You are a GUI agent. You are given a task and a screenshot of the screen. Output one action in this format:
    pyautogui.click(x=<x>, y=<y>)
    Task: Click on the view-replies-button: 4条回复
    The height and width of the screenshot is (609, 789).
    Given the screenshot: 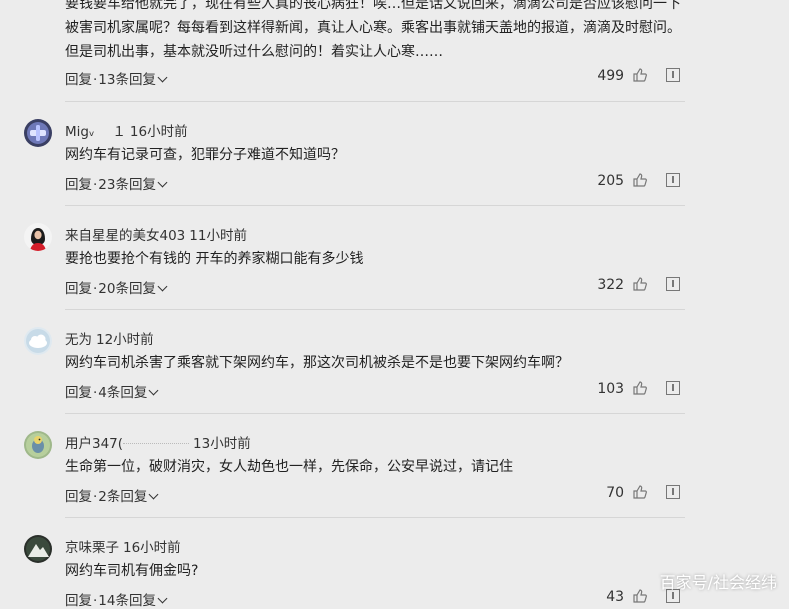 What is the action you would take?
    pyautogui.click(x=128, y=393)
    